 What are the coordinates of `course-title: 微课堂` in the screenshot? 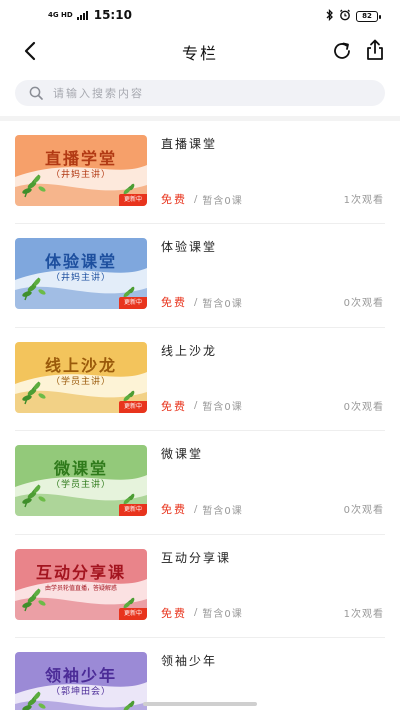 It's located at (182, 454).